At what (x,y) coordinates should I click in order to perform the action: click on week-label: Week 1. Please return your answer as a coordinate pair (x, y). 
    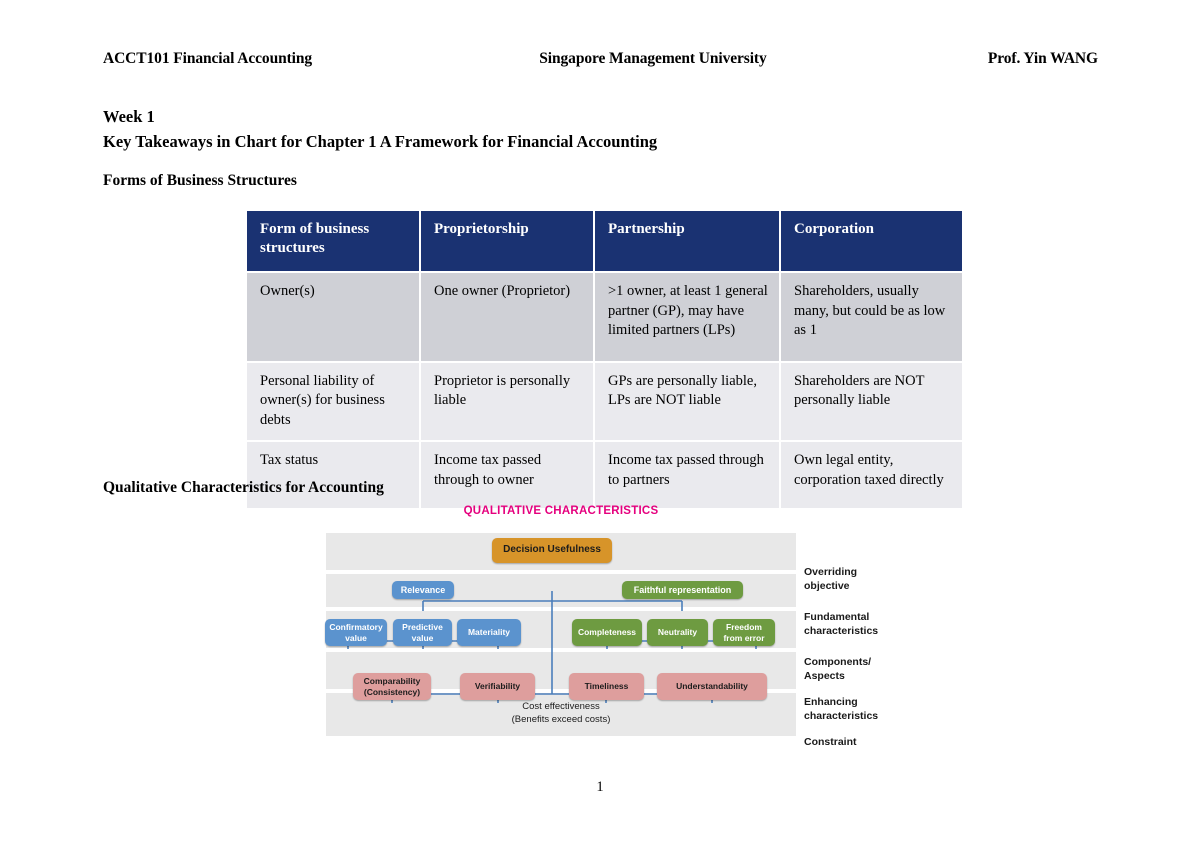
    Looking at the image, I should click on (129, 116).